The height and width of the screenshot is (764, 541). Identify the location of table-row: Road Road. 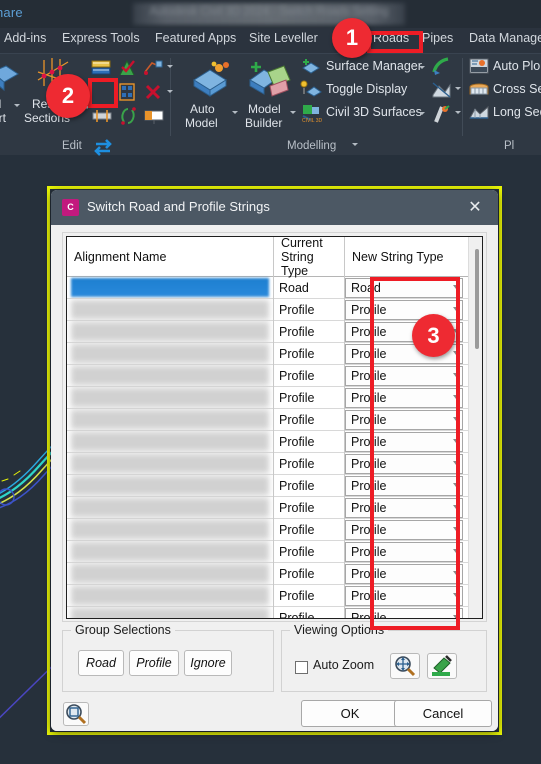
(267, 288).